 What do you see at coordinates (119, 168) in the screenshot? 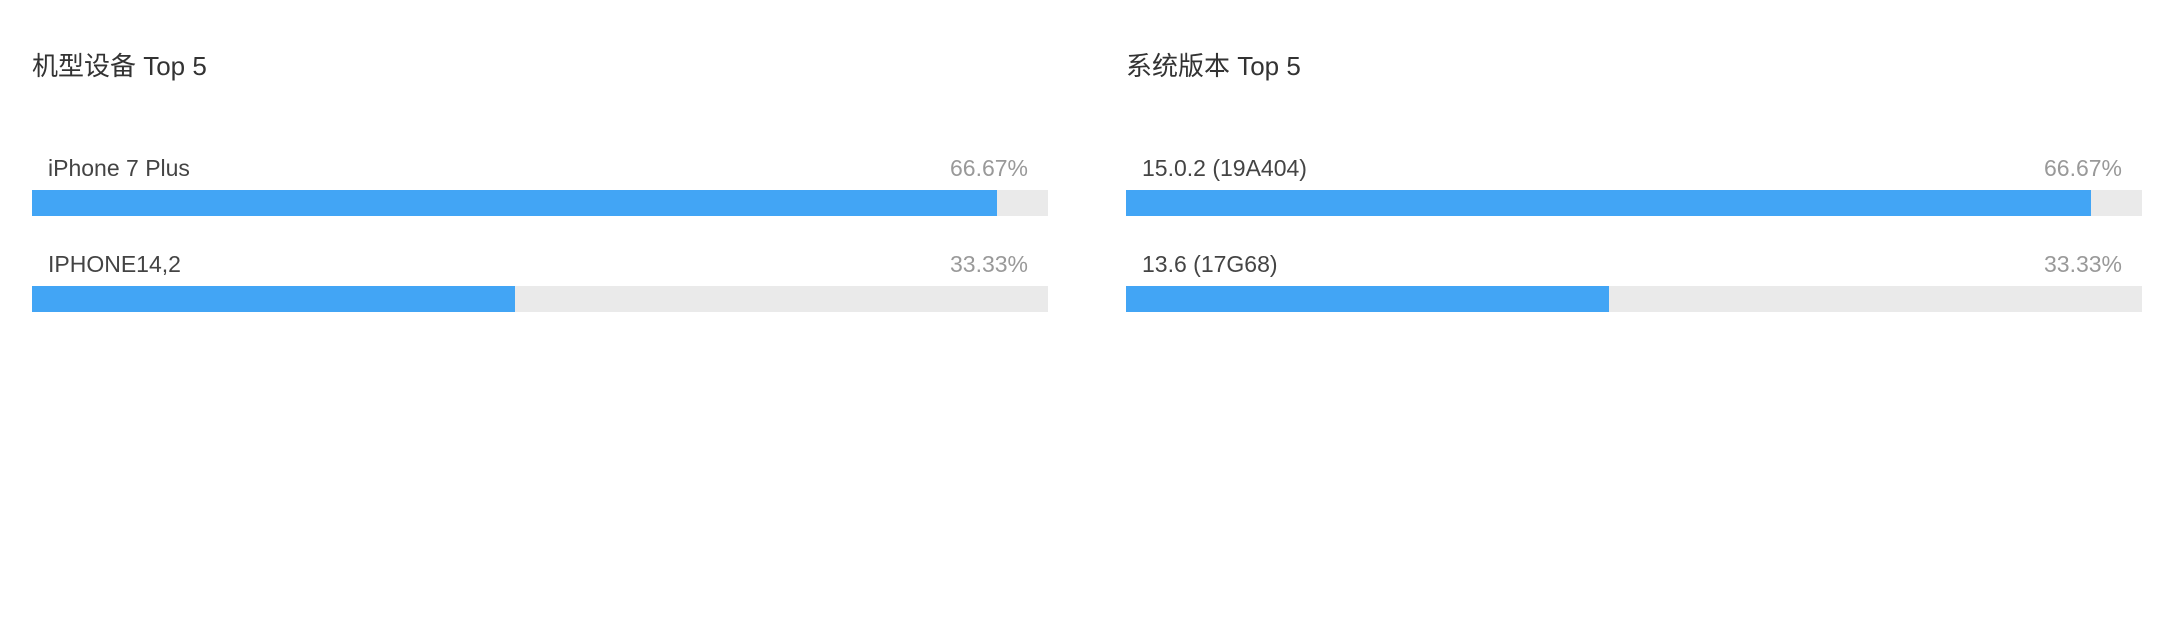
I see `device-label: iPhone 7 Plus` at bounding box center [119, 168].